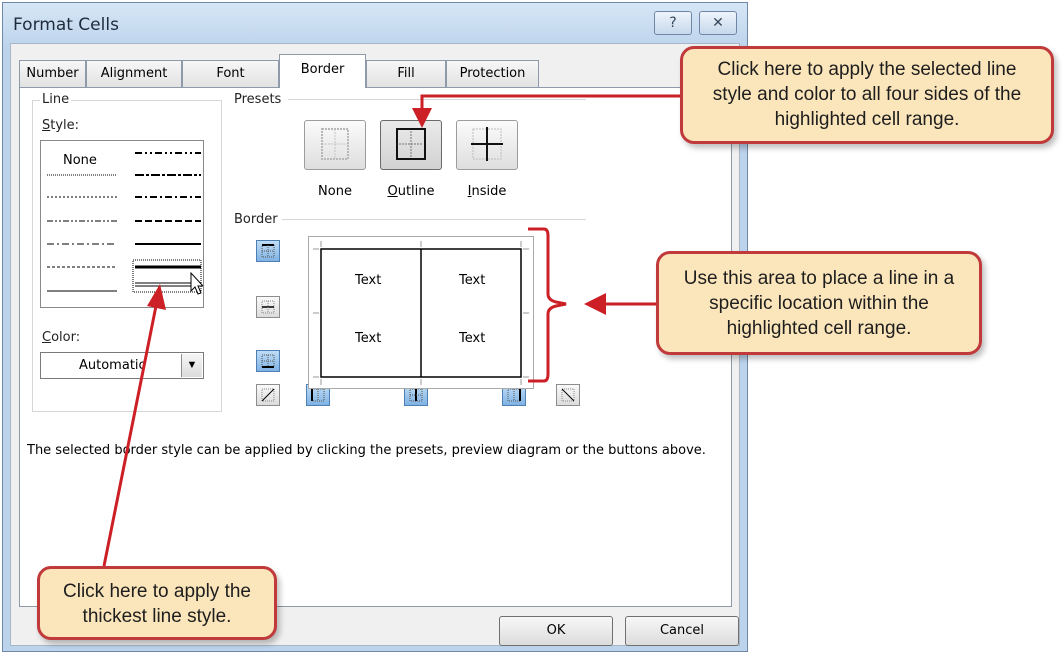 Image resolution: width=1063 pixels, height=656 pixels. I want to click on color-label: Color:, so click(61, 337).